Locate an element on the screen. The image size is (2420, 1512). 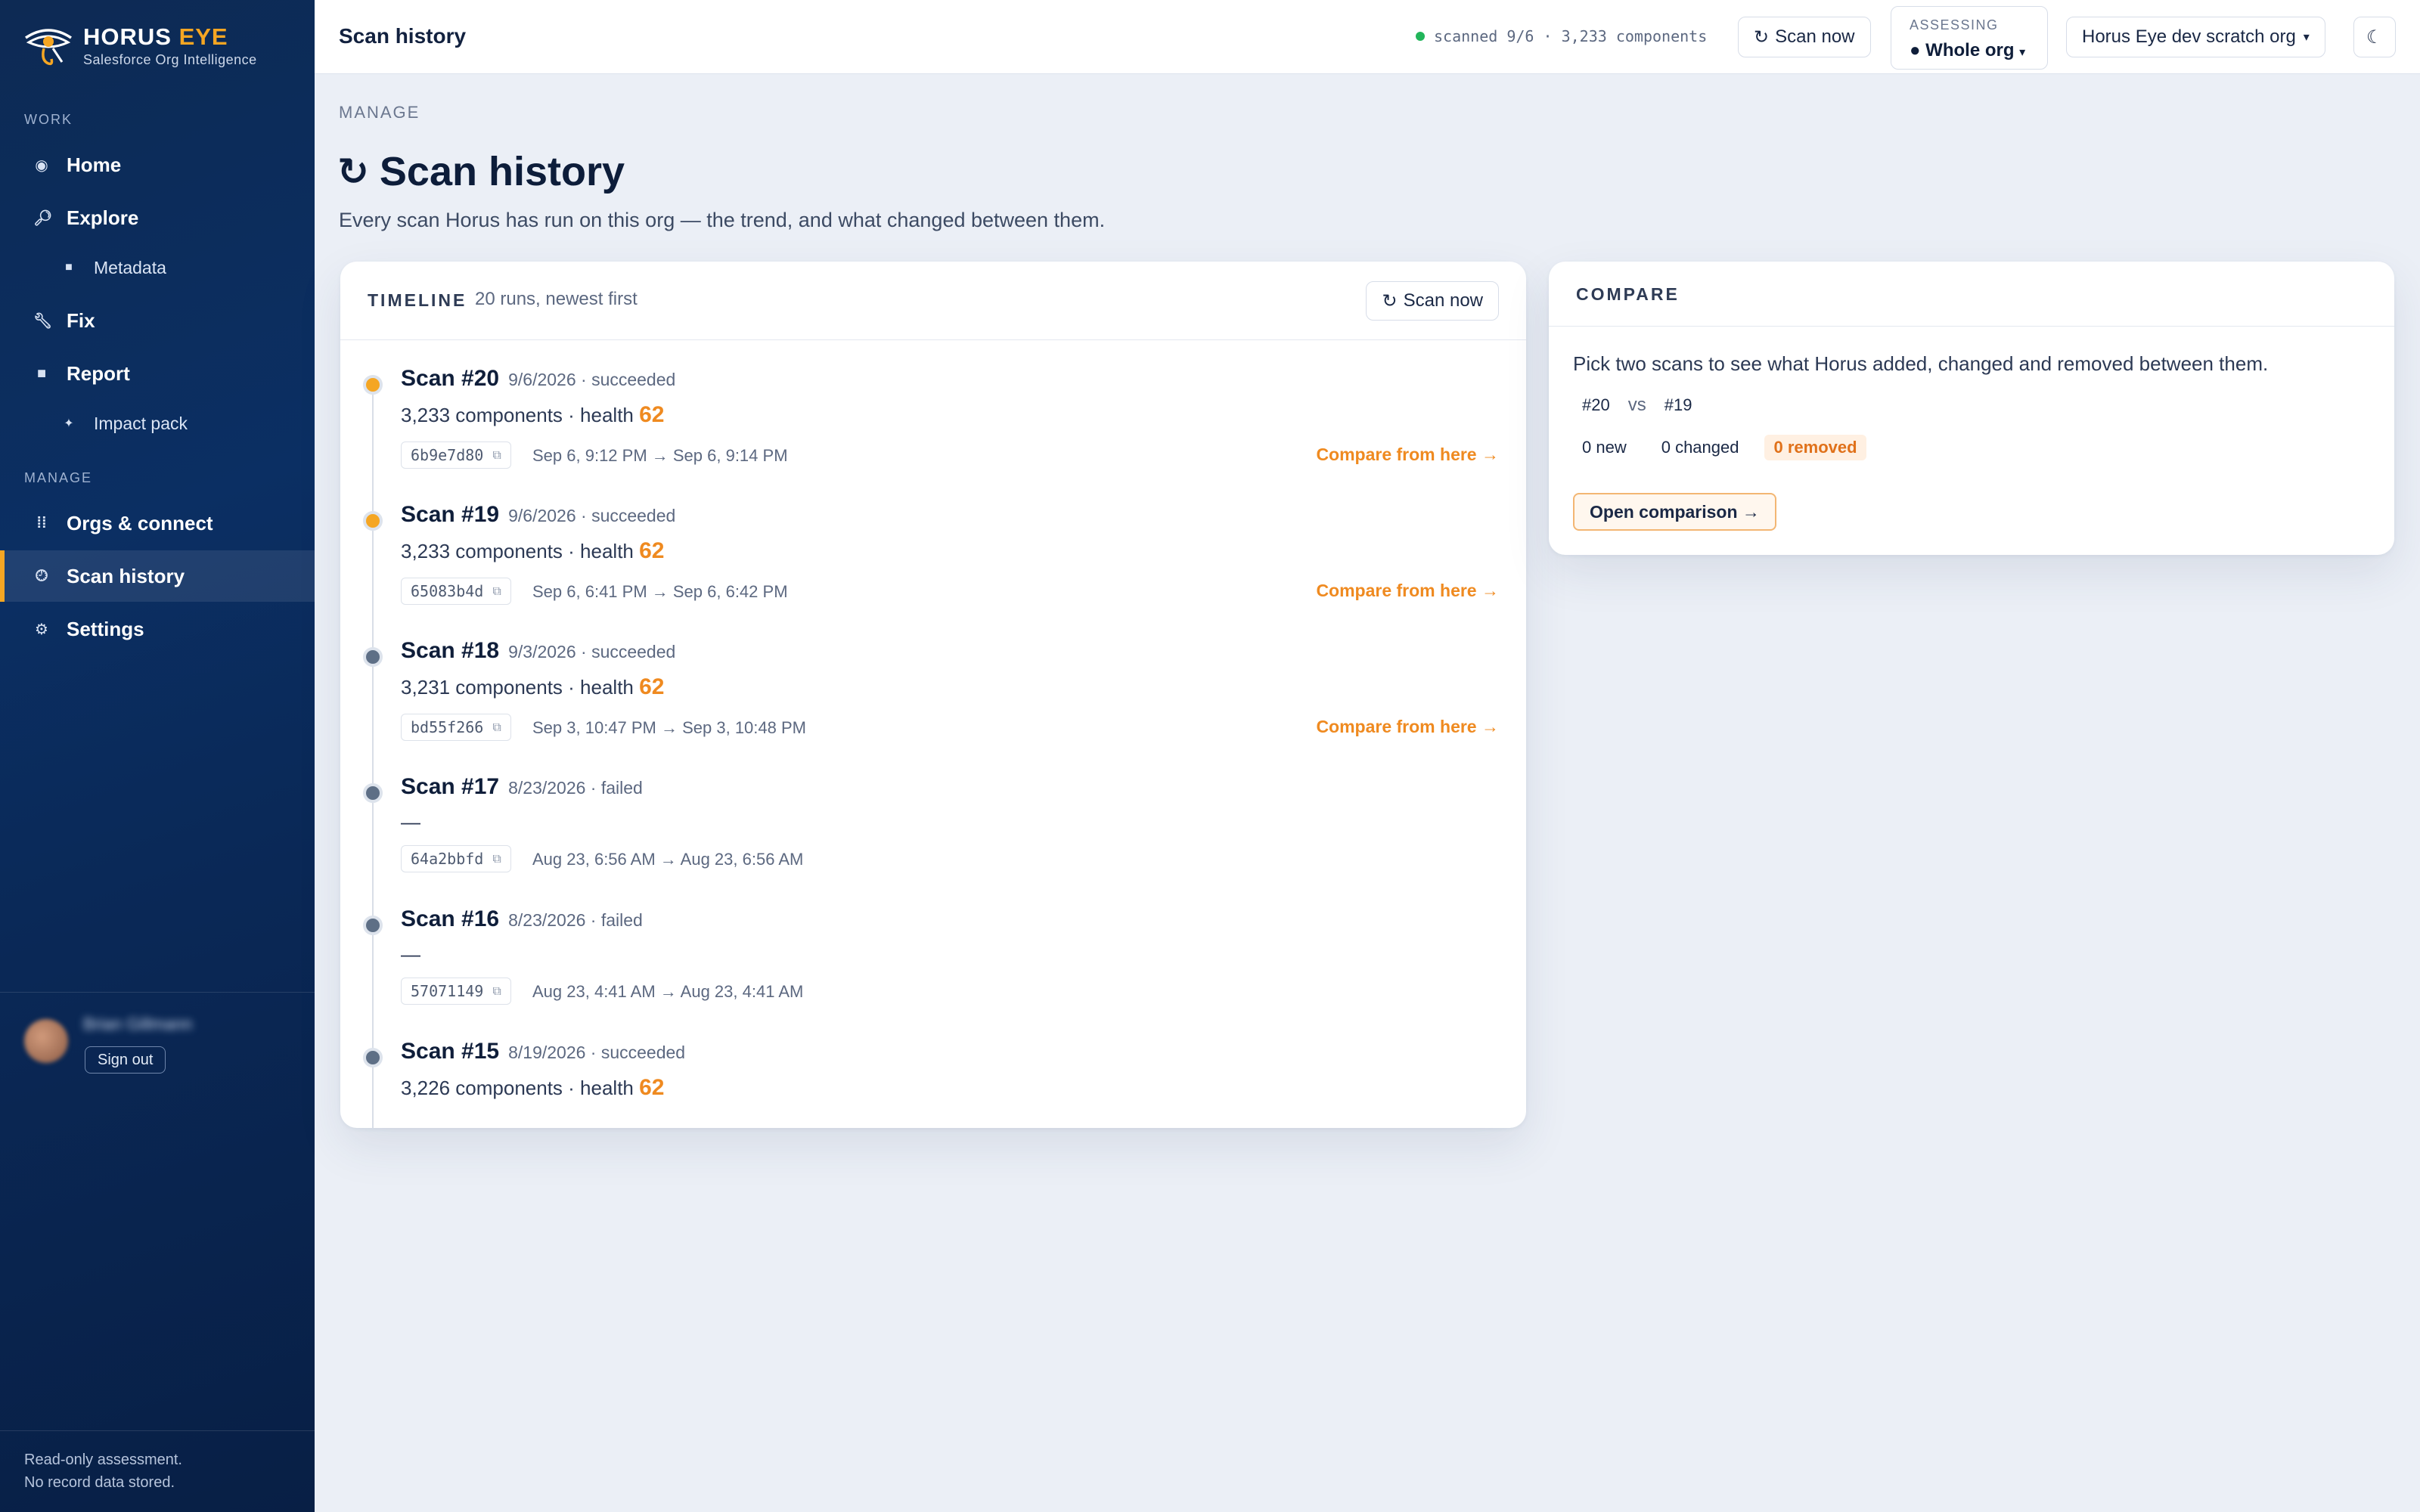
scan-meta: 9/3/2026 · succeeded is located at coordinates (592, 652).